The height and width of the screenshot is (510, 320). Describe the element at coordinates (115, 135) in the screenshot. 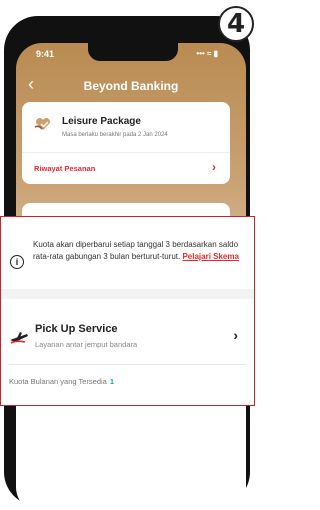

I see `package-validity: Masa berlaku berakhir pada 2 Jan 2024` at that location.